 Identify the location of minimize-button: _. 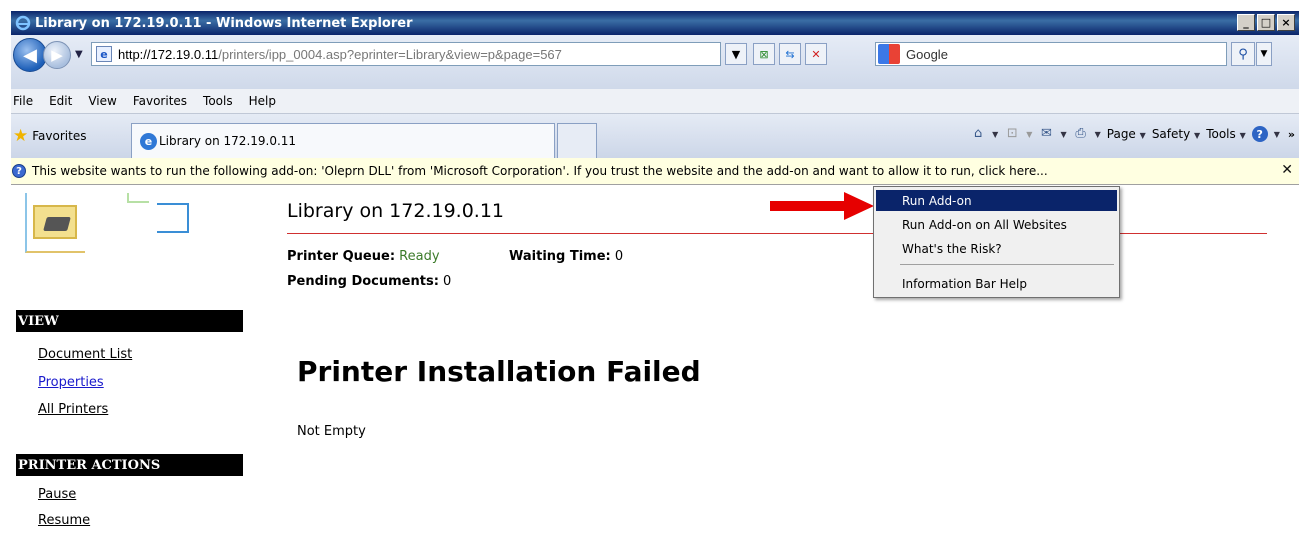
(1246, 22).